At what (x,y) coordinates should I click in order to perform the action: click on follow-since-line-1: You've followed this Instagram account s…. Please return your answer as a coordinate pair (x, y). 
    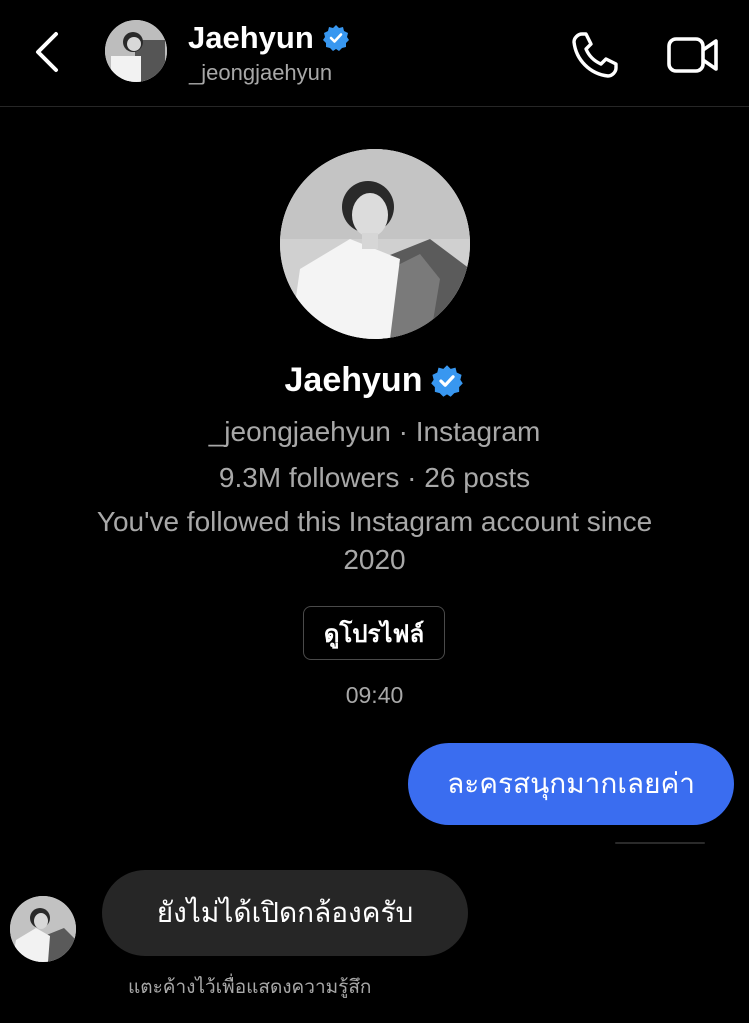
    Looking at the image, I should click on (374, 521).